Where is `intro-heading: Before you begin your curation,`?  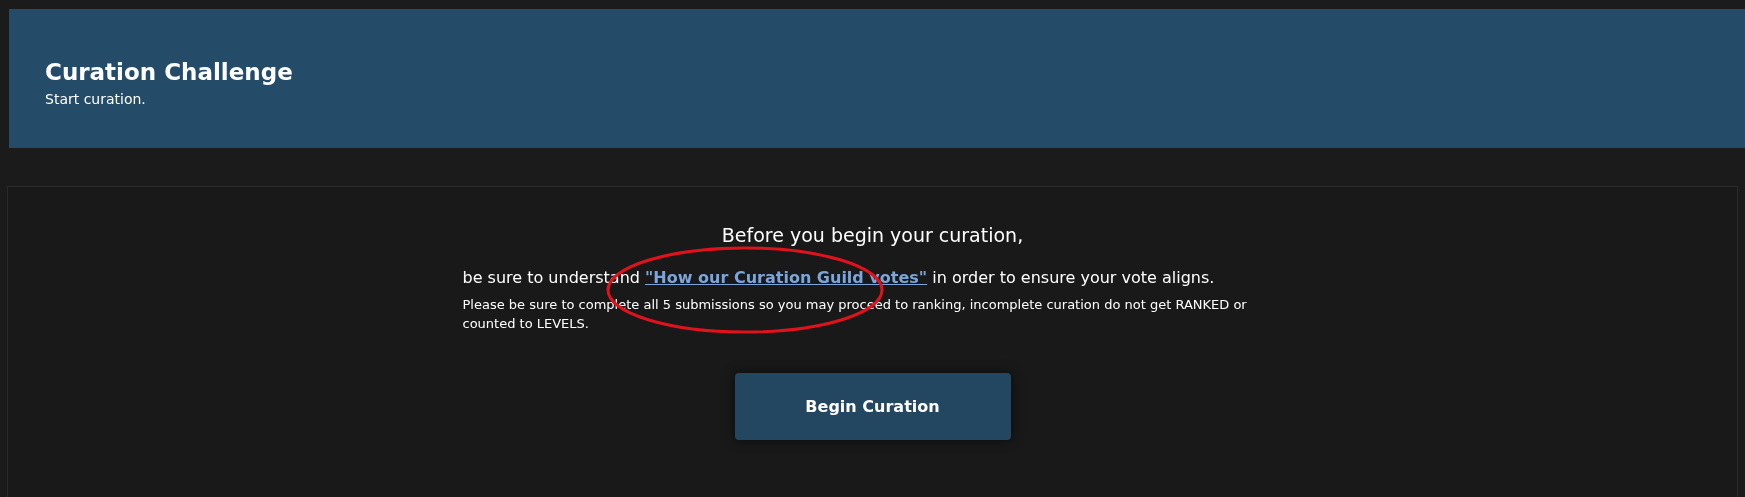 intro-heading: Before you begin your curation, is located at coordinates (872, 235).